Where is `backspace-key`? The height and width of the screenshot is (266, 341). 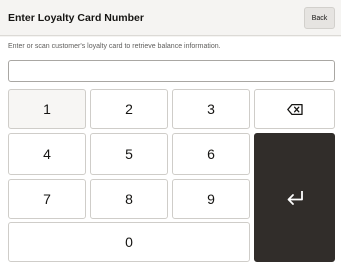 backspace-key is located at coordinates (294, 109).